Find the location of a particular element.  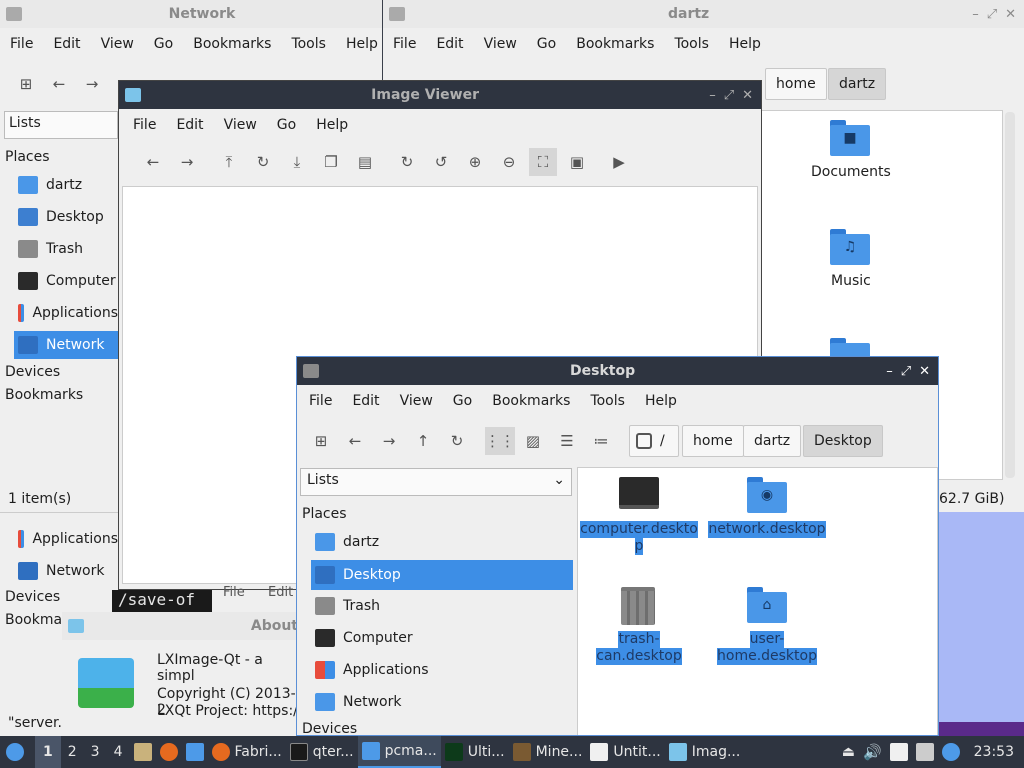

network-folder-icon: ◉ is located at coordinates (767, 495).